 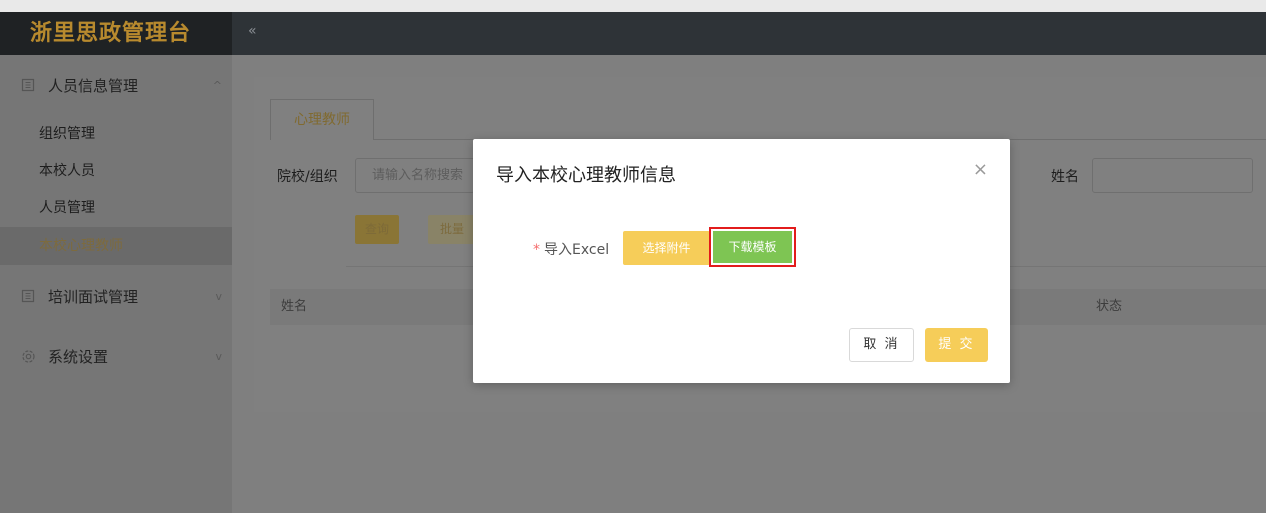 I want to click on name-filter-label: 姓名, so click(x=1065, y=177).